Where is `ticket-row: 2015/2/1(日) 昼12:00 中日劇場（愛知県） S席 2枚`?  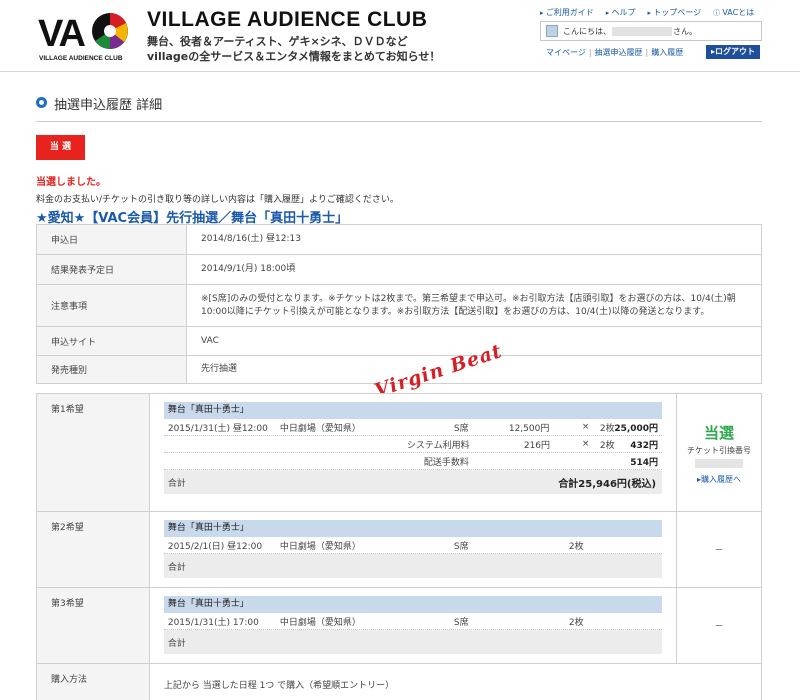 ticket-row: 2015/2/1(日) 昼12:00 中日劇場（愛知県） S席 2枚 is located at coordinates (413, 545).